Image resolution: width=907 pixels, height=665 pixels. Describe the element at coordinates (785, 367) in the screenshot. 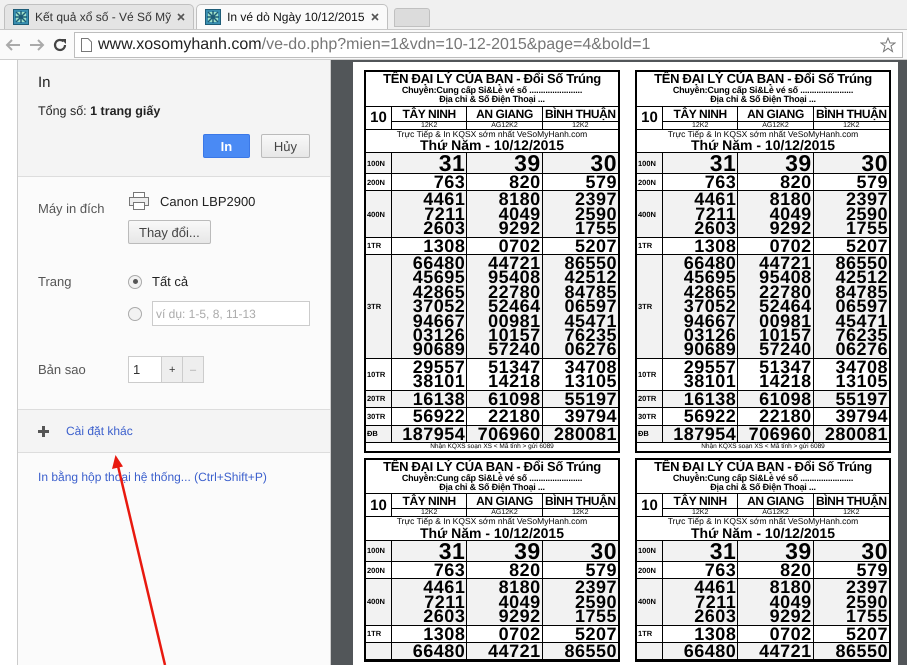

I see `winning-number: 51347` at that location.